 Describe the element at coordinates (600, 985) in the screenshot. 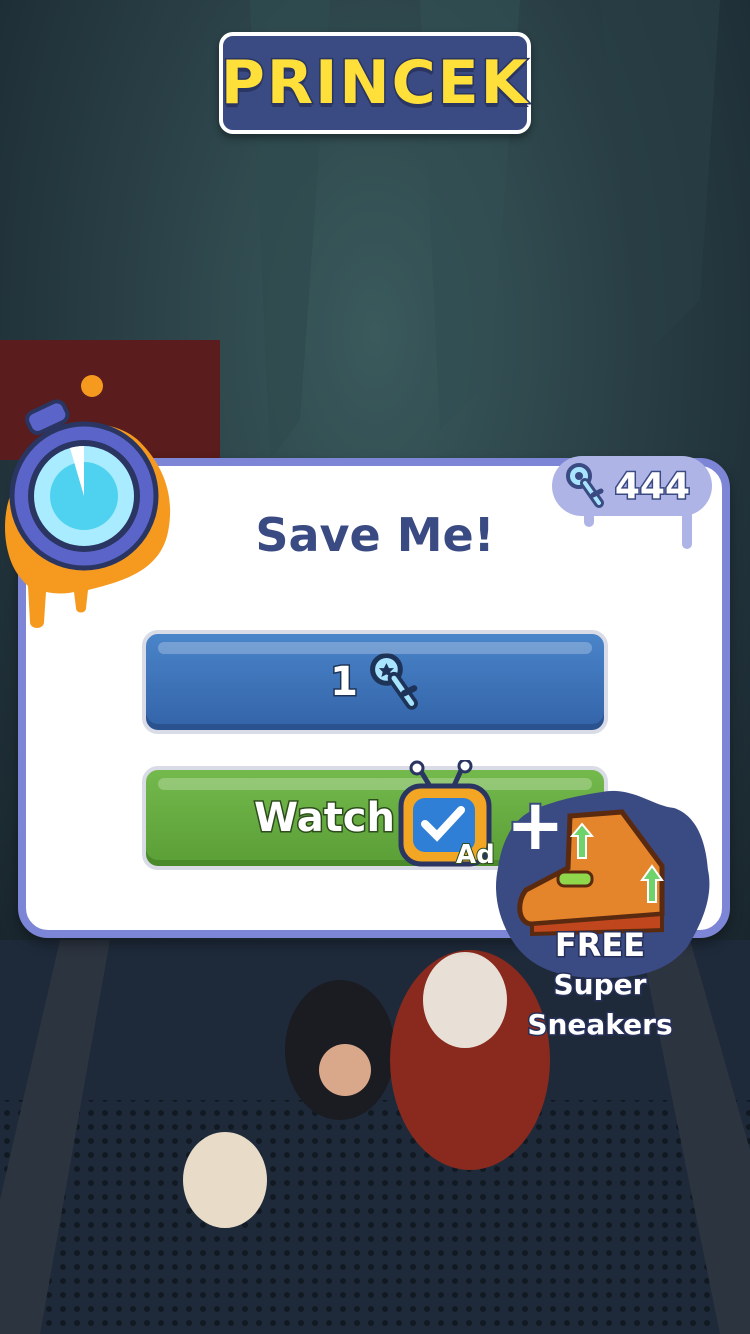

I see `super-label: Super` at that location.